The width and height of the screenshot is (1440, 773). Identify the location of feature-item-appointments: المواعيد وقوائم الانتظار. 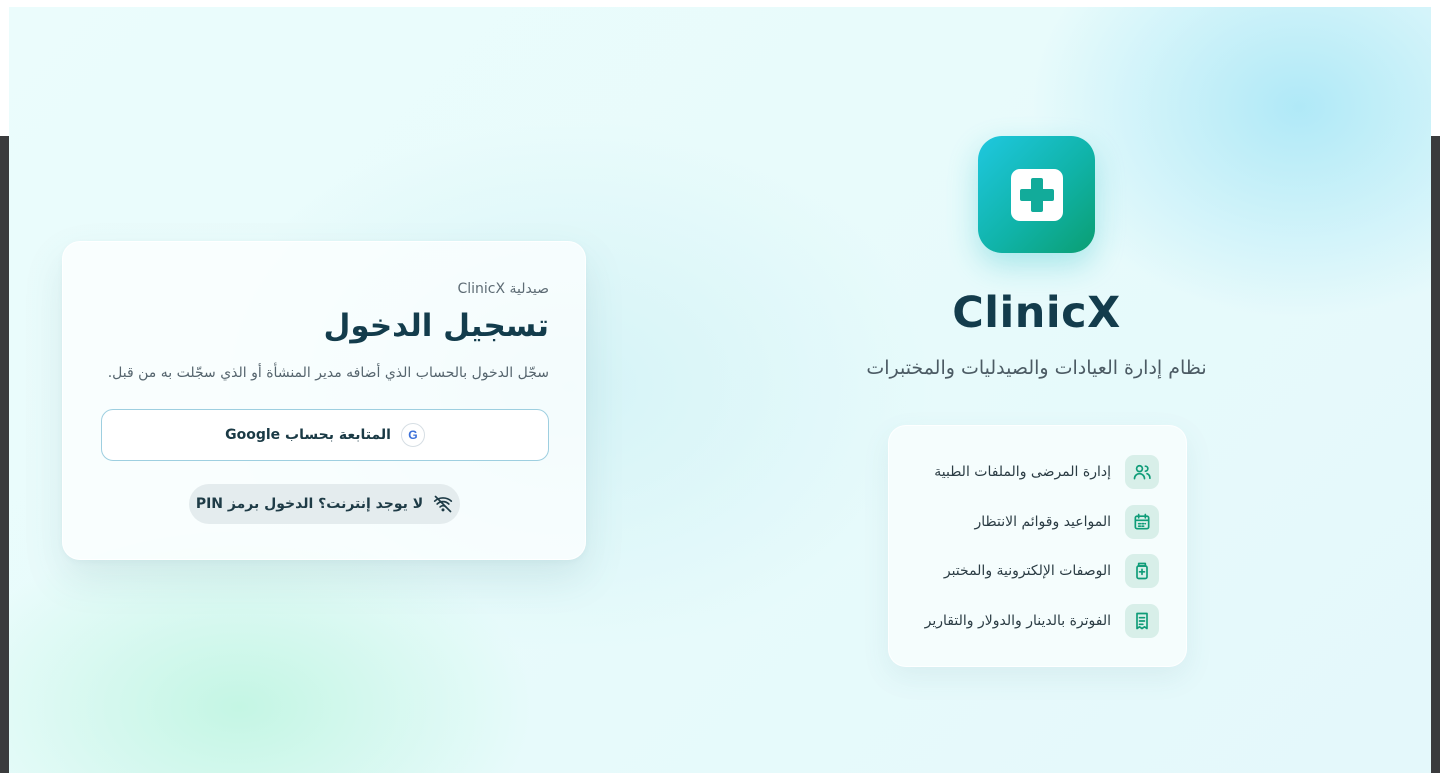
(1066, 522).